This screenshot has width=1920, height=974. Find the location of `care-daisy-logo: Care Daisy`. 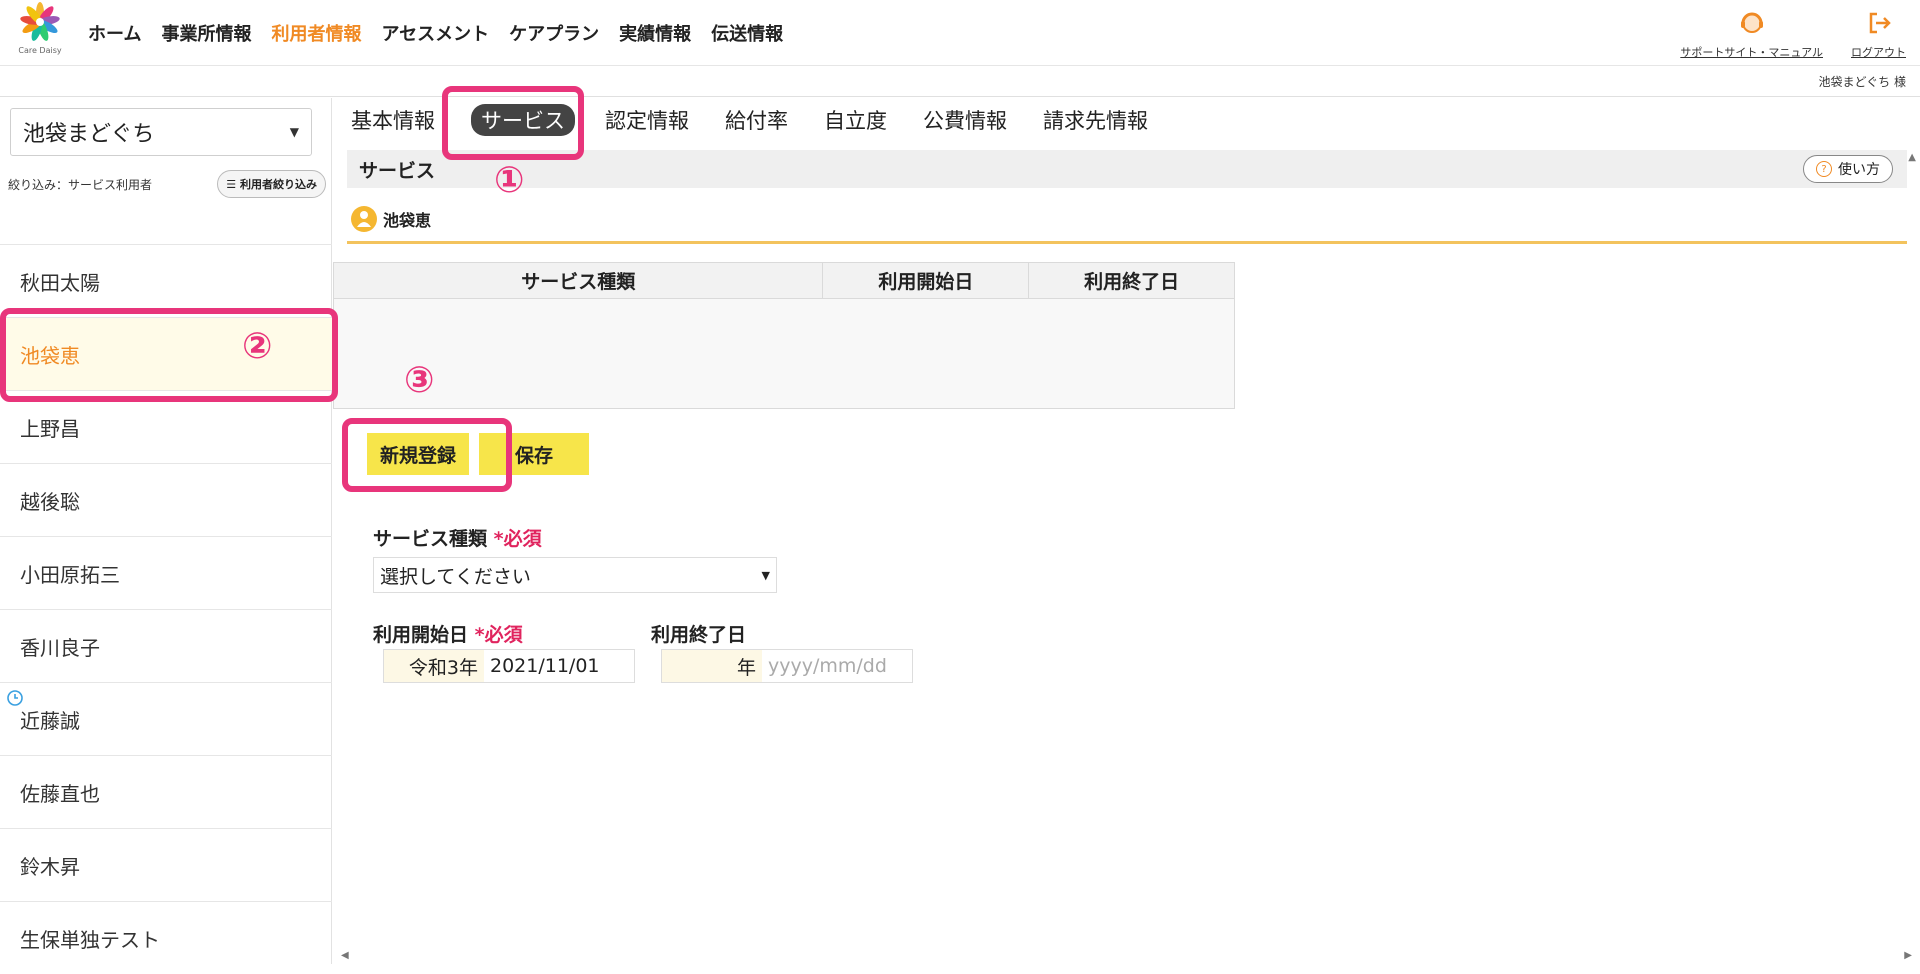

care-daisy-logo: Care Daisy is located at coordinates (40, 31).